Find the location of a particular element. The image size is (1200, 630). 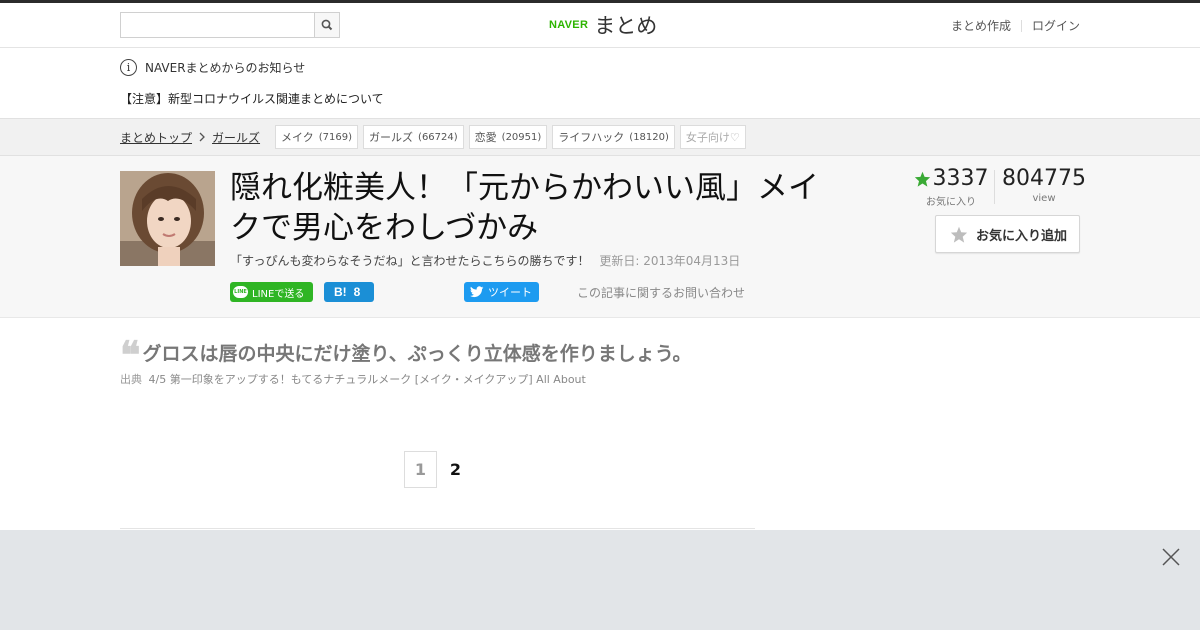

close-overlay-button is located at coordinates (1171, 557).